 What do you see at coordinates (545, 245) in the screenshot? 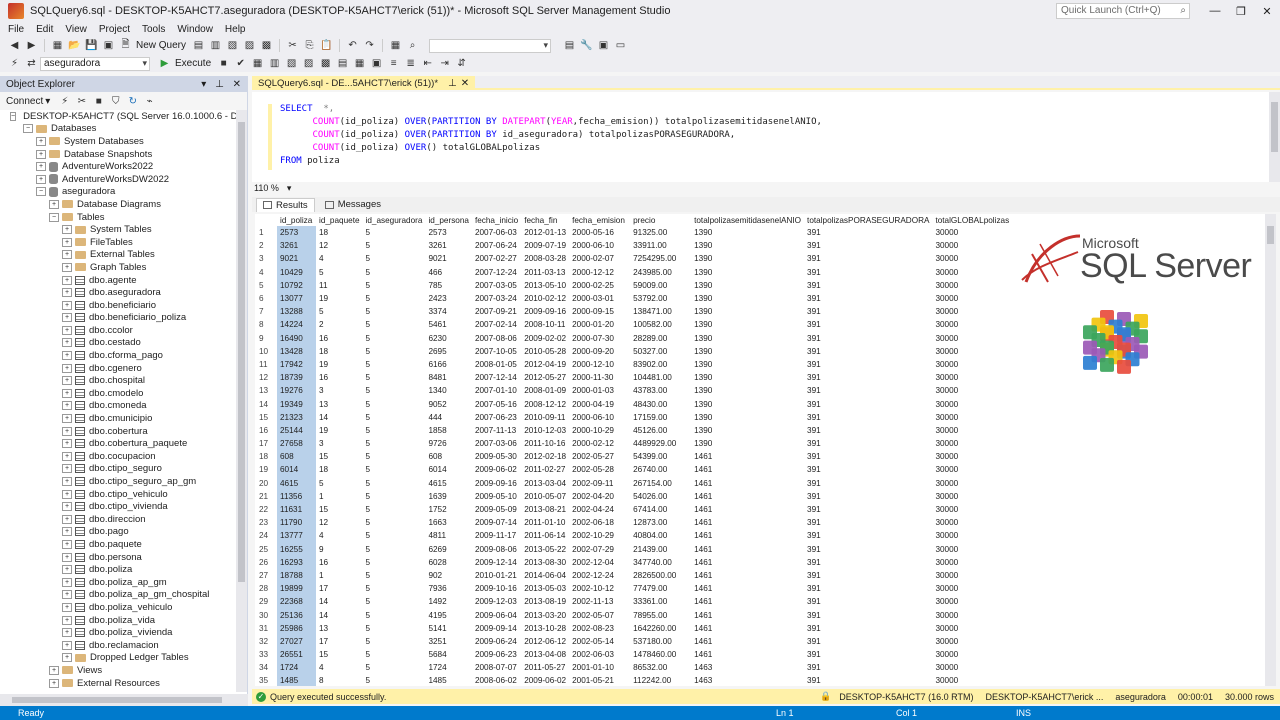
I see `table-cell: 2009-07-19` at bounding box center [545, 245].